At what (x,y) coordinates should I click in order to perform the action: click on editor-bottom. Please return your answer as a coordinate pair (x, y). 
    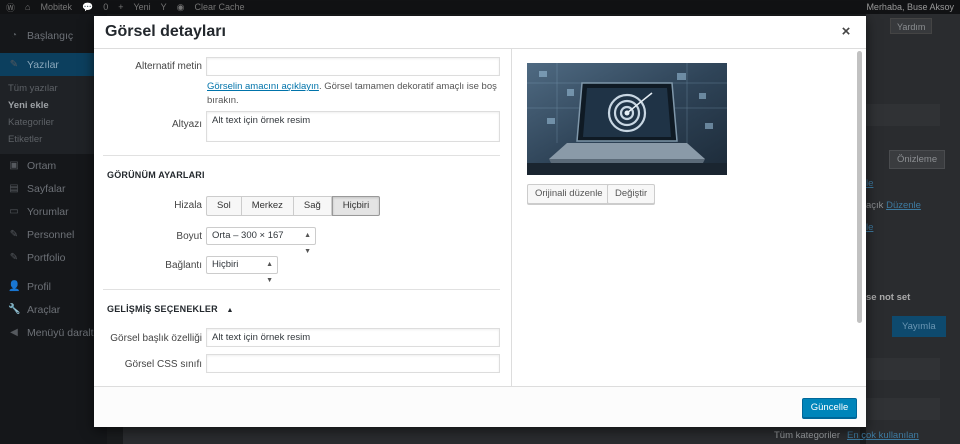
    Looking at the image, I should click on (491, 435).